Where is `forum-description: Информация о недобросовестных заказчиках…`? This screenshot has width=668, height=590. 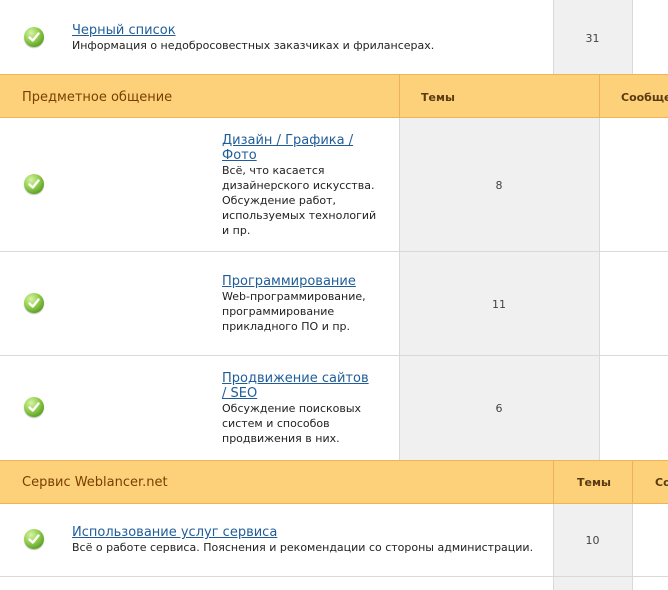 forum-description: Информация о недобросовестных заказчиках… is located at coordinates (253, 45).